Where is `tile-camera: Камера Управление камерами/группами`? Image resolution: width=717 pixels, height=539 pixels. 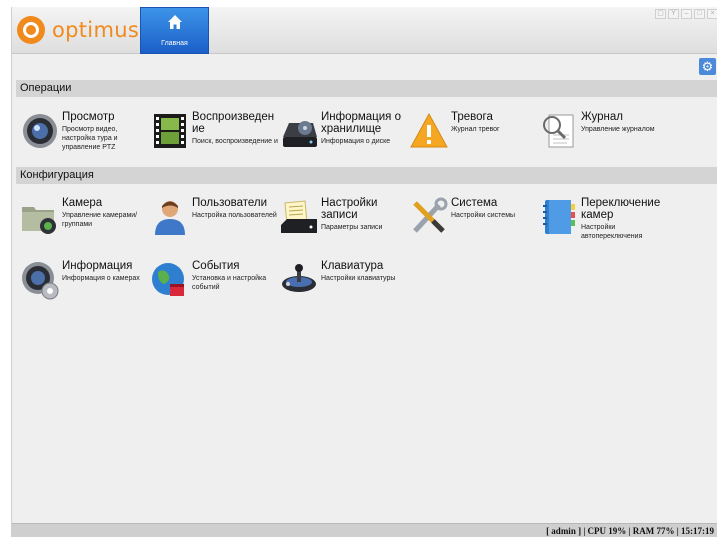
tile-camera: Камера Управление камерами/группами is located at coordinates (84, 223).